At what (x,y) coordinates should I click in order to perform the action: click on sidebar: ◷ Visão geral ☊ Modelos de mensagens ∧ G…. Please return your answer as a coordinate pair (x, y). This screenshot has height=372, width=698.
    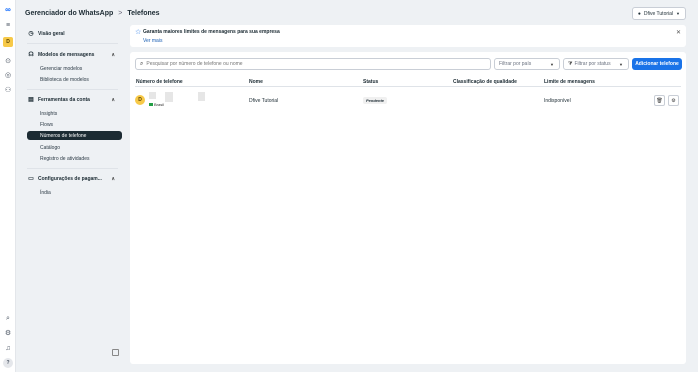
    Looking at the image, I should click on (74, 195).